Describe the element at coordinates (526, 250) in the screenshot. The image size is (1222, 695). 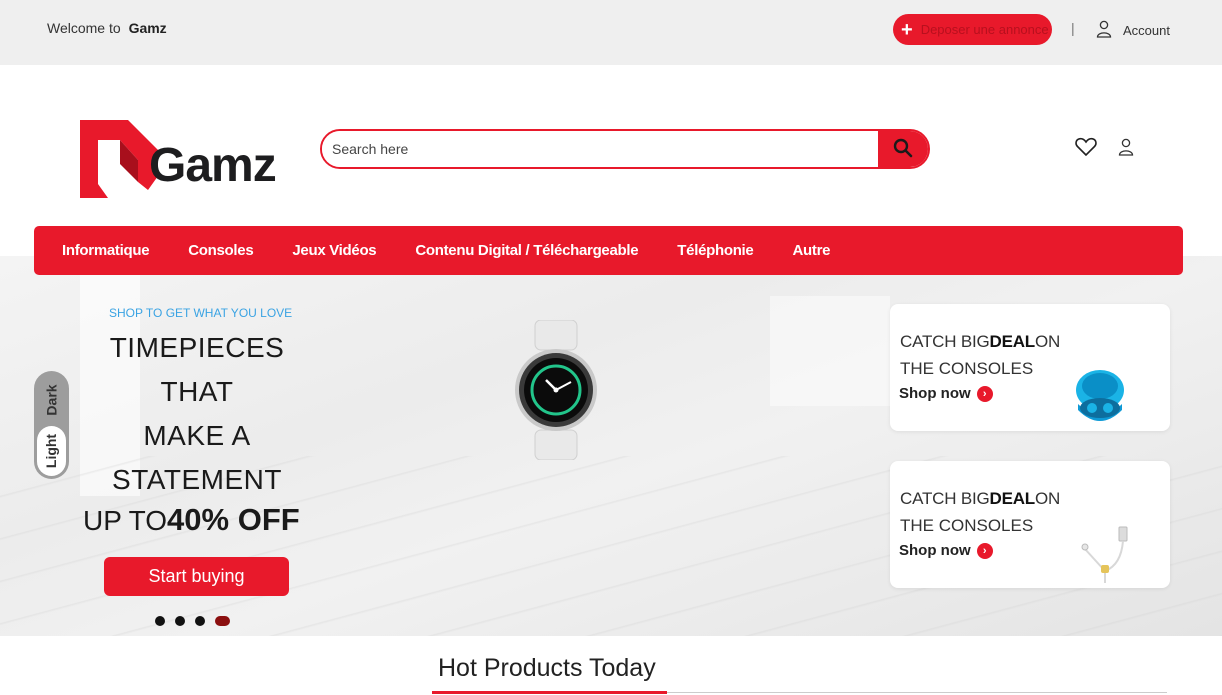
I see `nav-item-contenu-digital: Contenu Digital / Téléchargeable` at that location.